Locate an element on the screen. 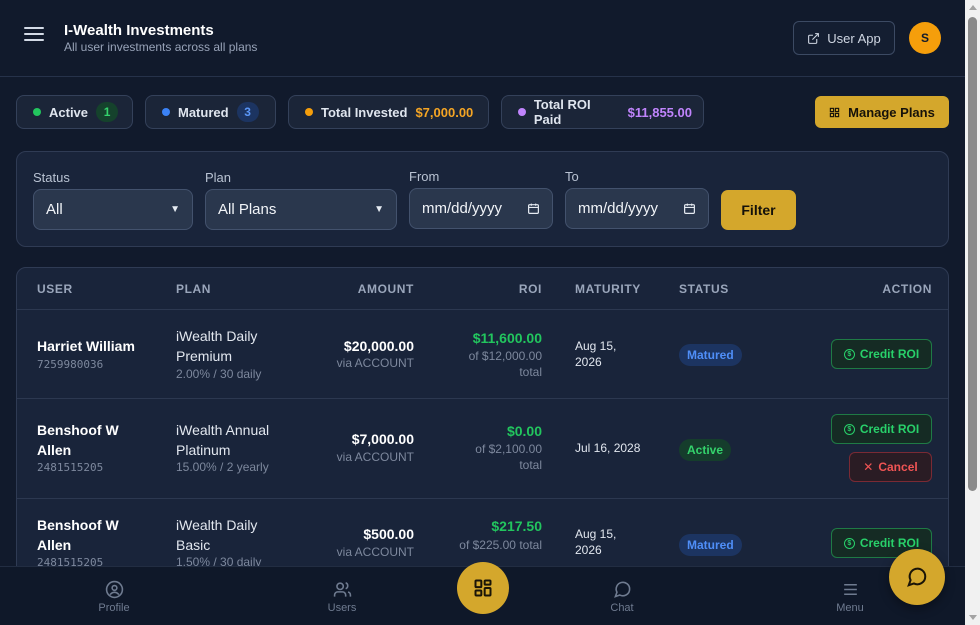 This screenshot has width=980, height=625. plan-detail: 2.00% / 30 daily is located at coordinates (219, 374).